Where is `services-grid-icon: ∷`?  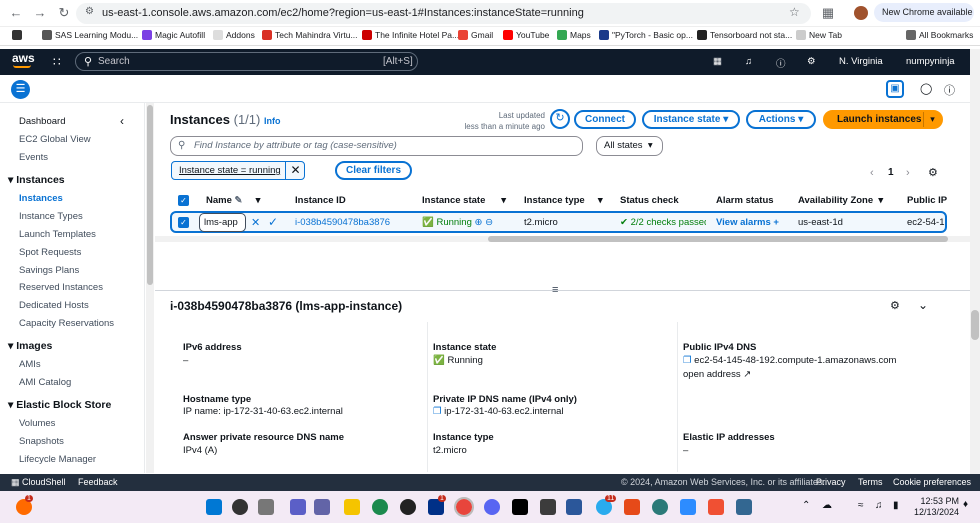 services-grid-icon: ∷ is located at coordinates (57, 62).